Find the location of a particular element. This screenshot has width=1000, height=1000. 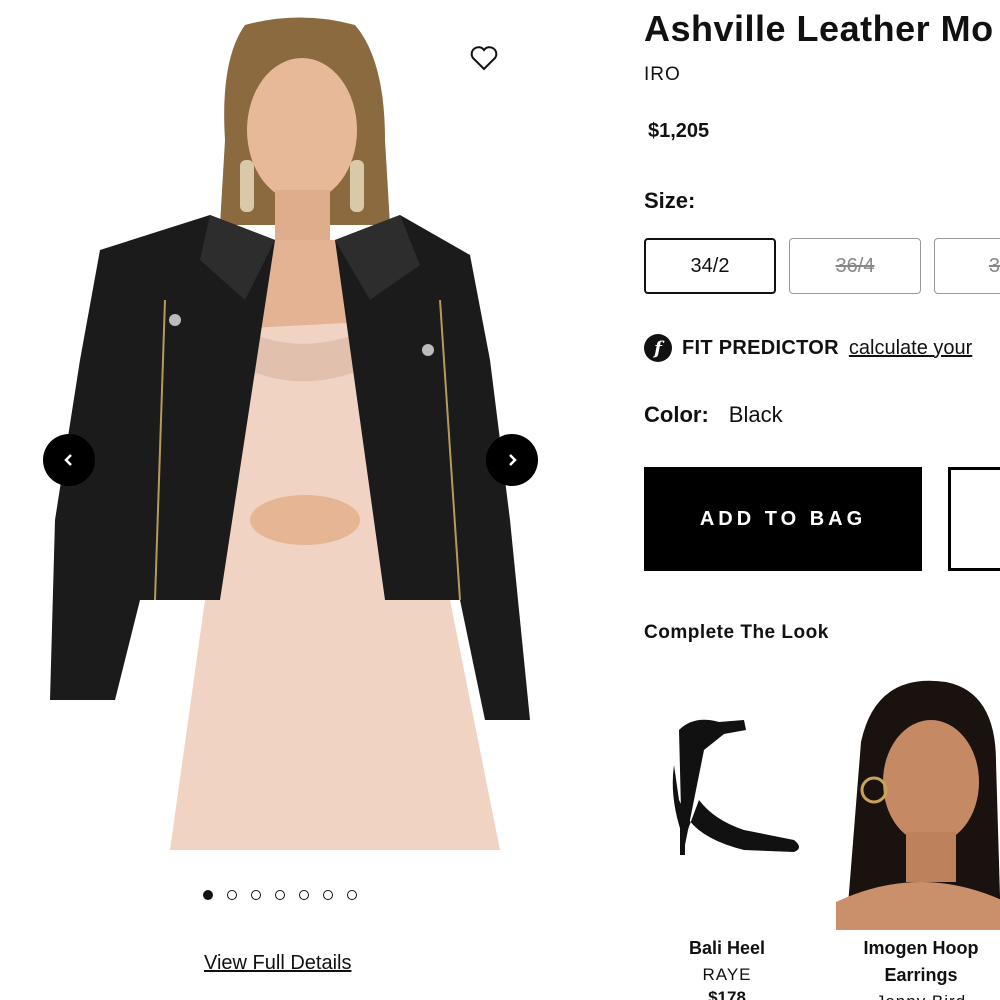

color-label: Color: is located at coordinates (676, 414).